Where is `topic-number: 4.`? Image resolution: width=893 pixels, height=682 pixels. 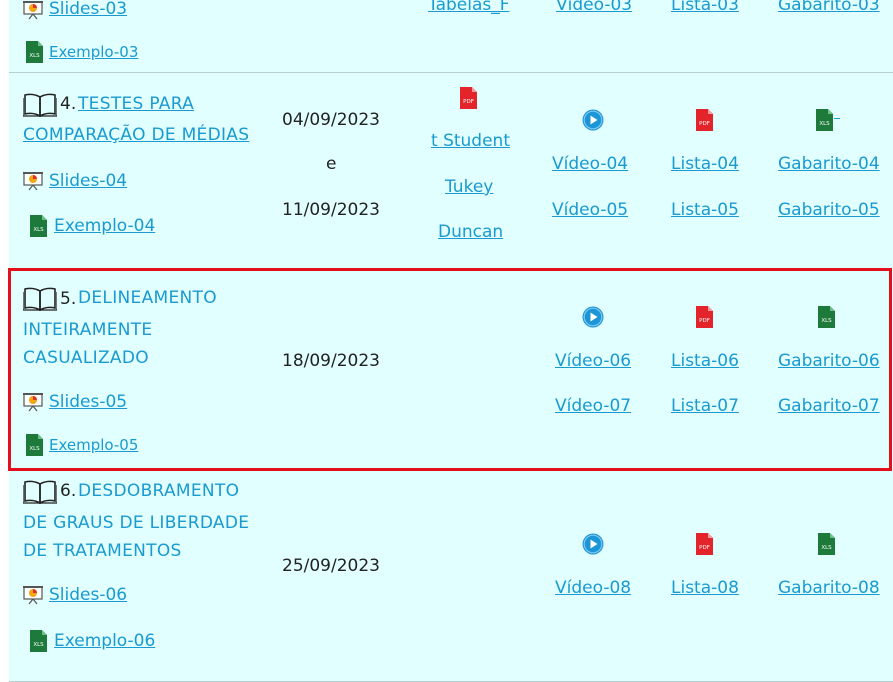 topic-number: 4. is located at coordinates (68, 104).